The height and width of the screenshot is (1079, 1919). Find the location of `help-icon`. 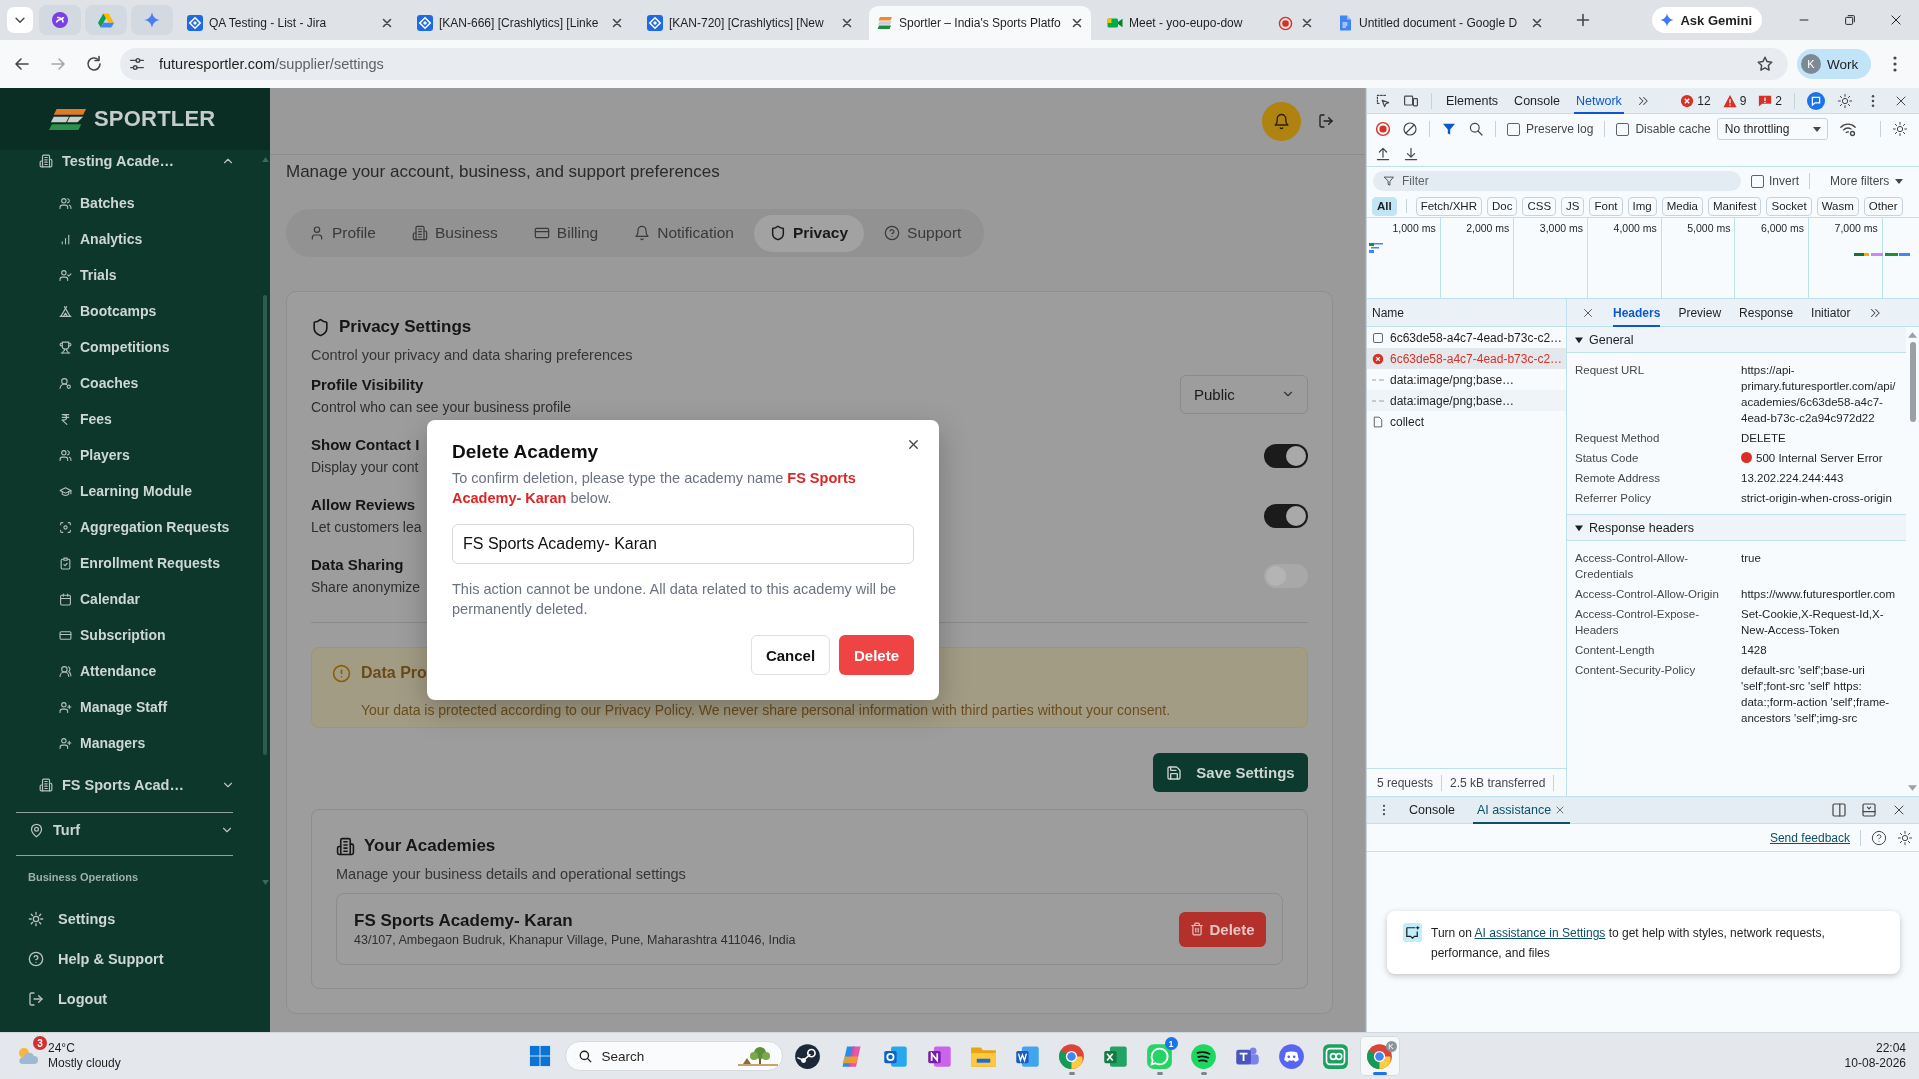

help-icon is located at coordinates (1879, 837).